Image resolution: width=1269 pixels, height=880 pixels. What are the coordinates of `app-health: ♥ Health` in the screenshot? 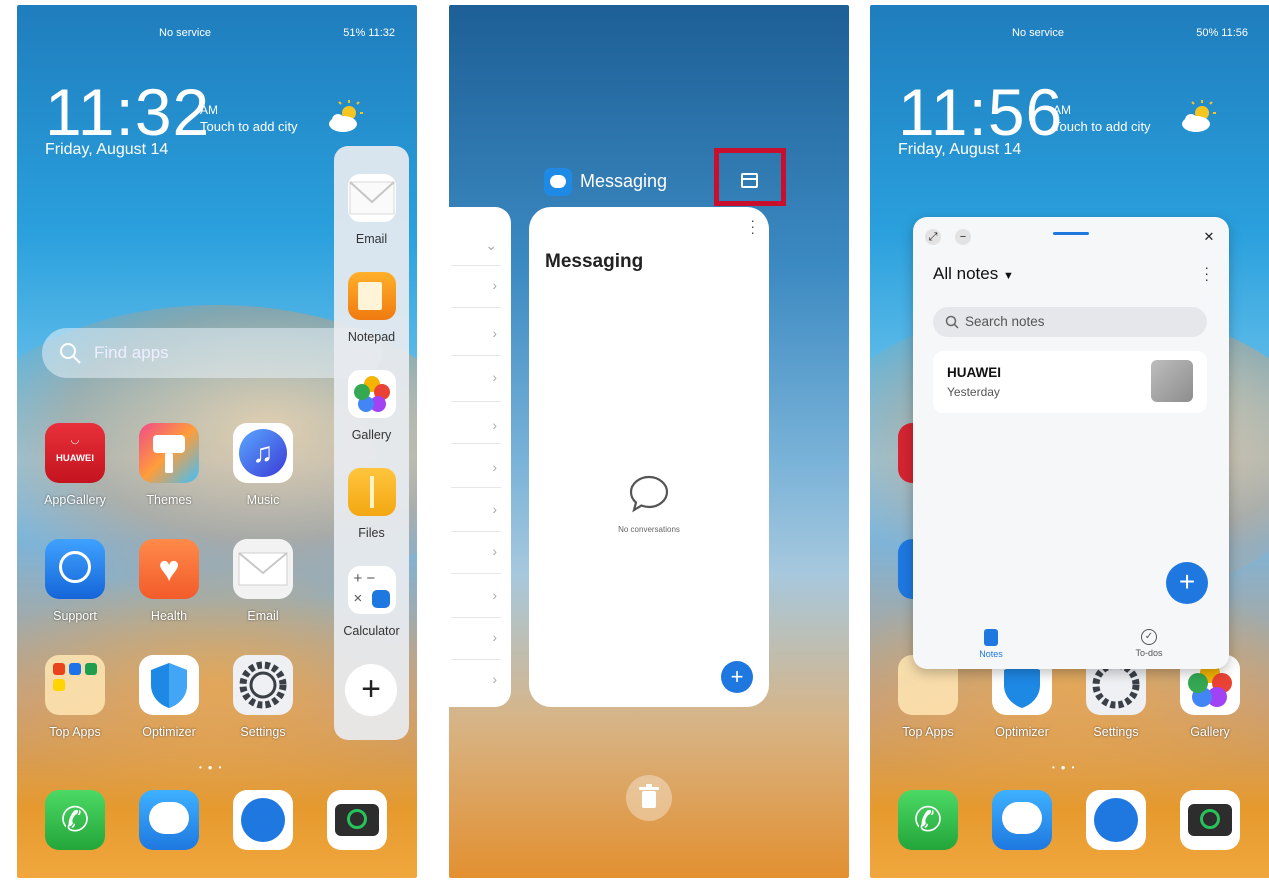 It's located at (169, 581).